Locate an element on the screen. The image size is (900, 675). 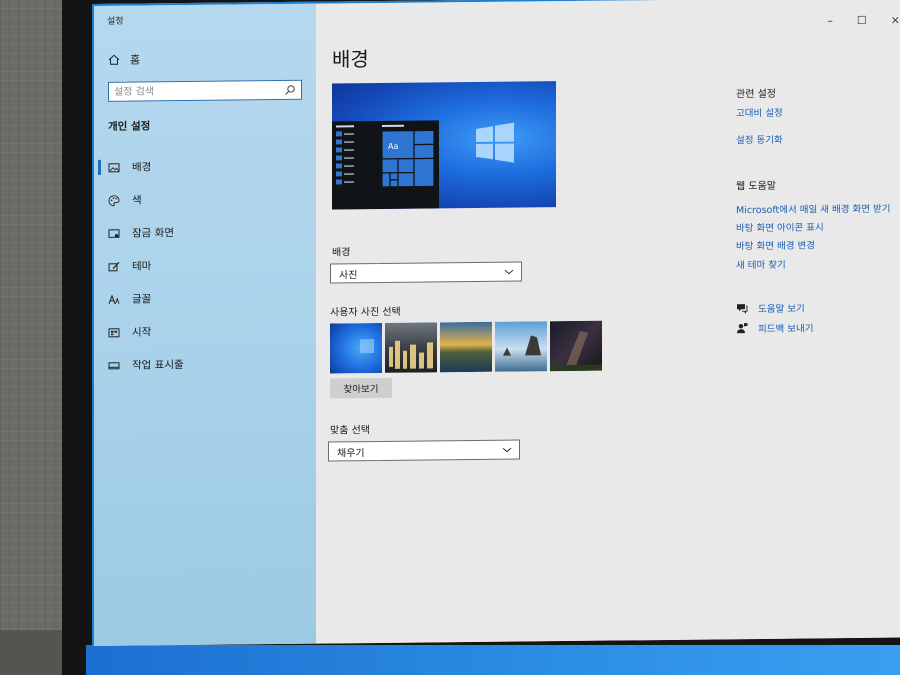
nav-home-label: 홈 is located at coordinates (135, 60).